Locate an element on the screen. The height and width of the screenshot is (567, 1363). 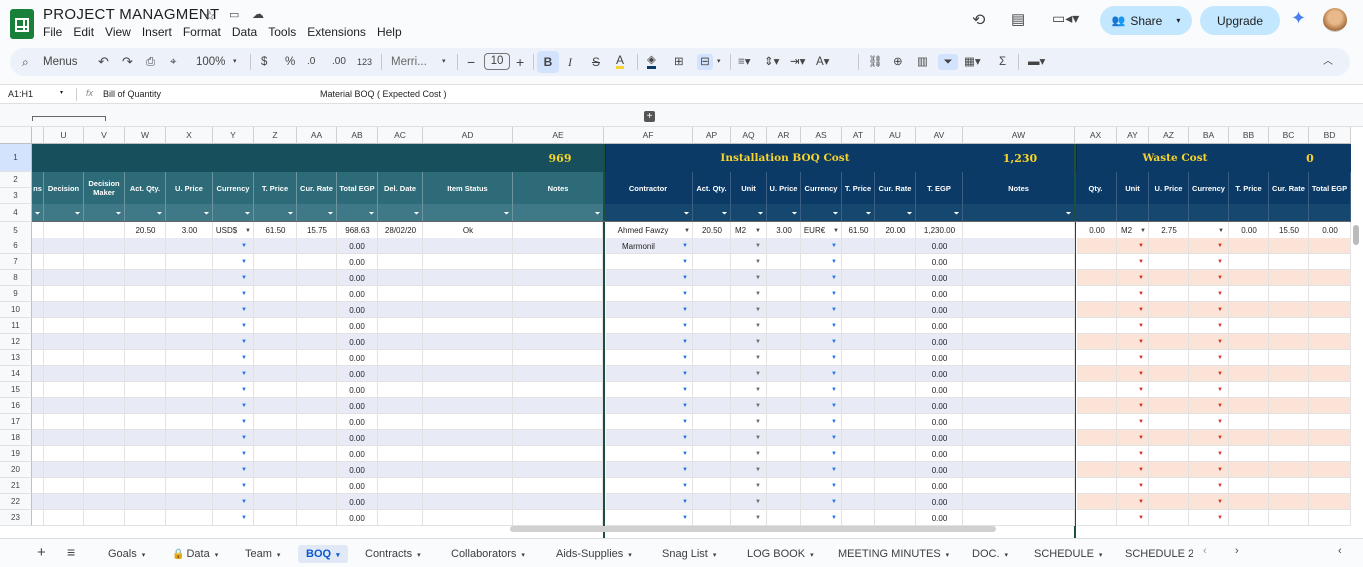
cell-installation-r21-c1 is located at coordinates (712, 486).